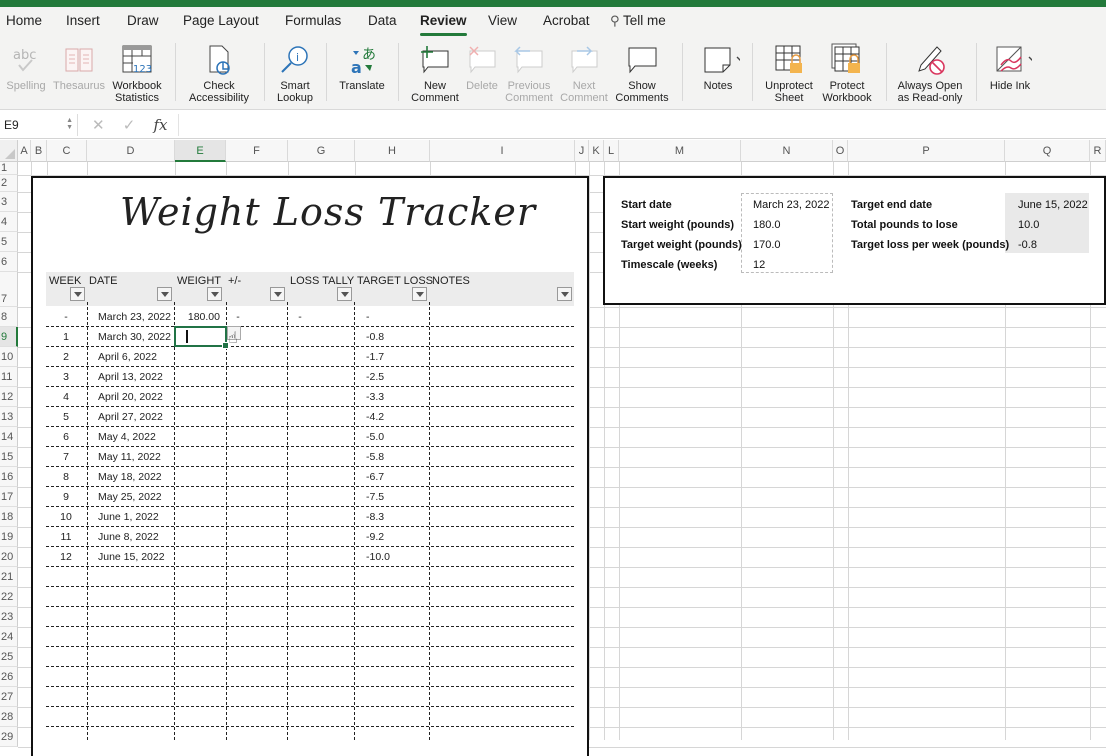 Image resolution: width=1106 pixels, height=756 pixels. Describe the element at coordinates (762, 245) in the screenshot. I see `setting-input-value: 170.0` at that location.